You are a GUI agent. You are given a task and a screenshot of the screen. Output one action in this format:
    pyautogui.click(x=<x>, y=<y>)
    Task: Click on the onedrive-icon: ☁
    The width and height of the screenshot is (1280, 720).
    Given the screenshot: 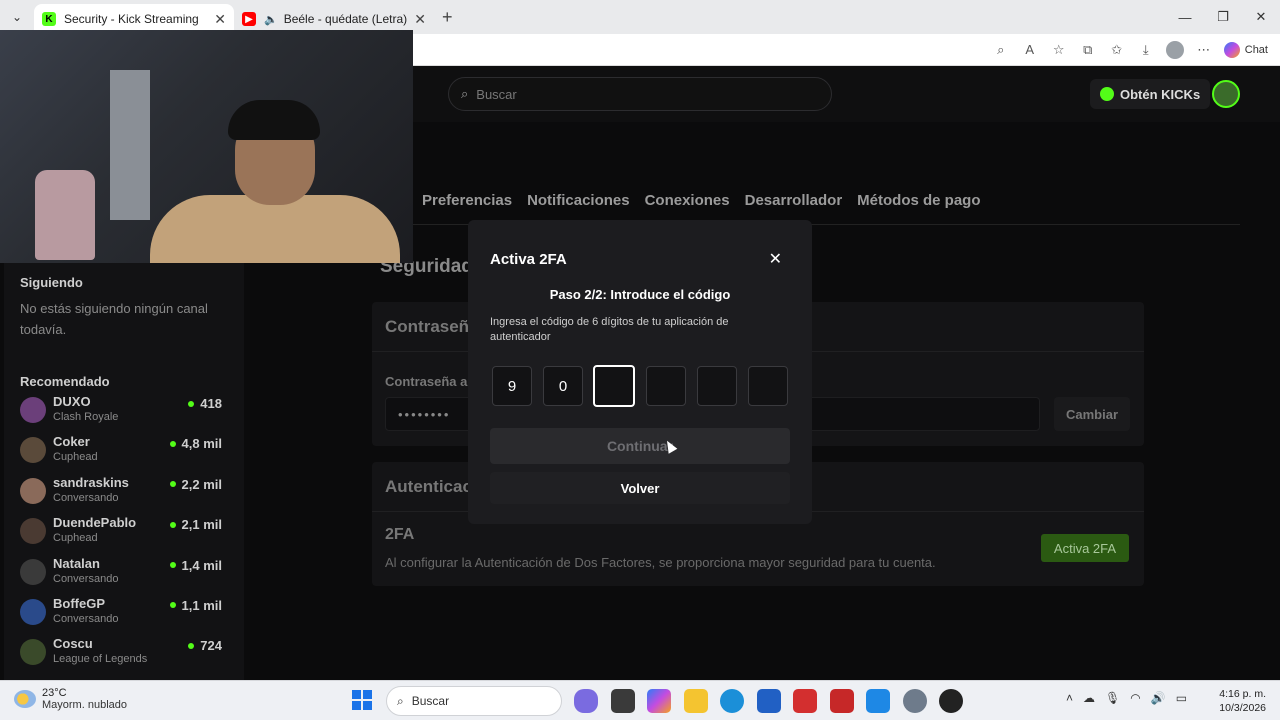 What is the action you would take?
    pyautogui.click(x=1089, y=698)
    